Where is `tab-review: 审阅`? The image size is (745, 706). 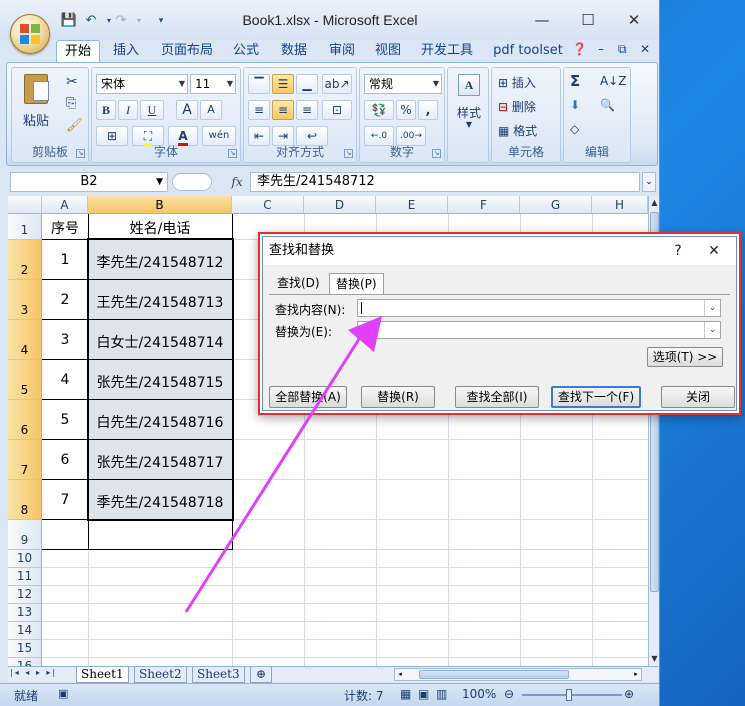
tab-review: 审阅 is located at coordinates (342, 51).